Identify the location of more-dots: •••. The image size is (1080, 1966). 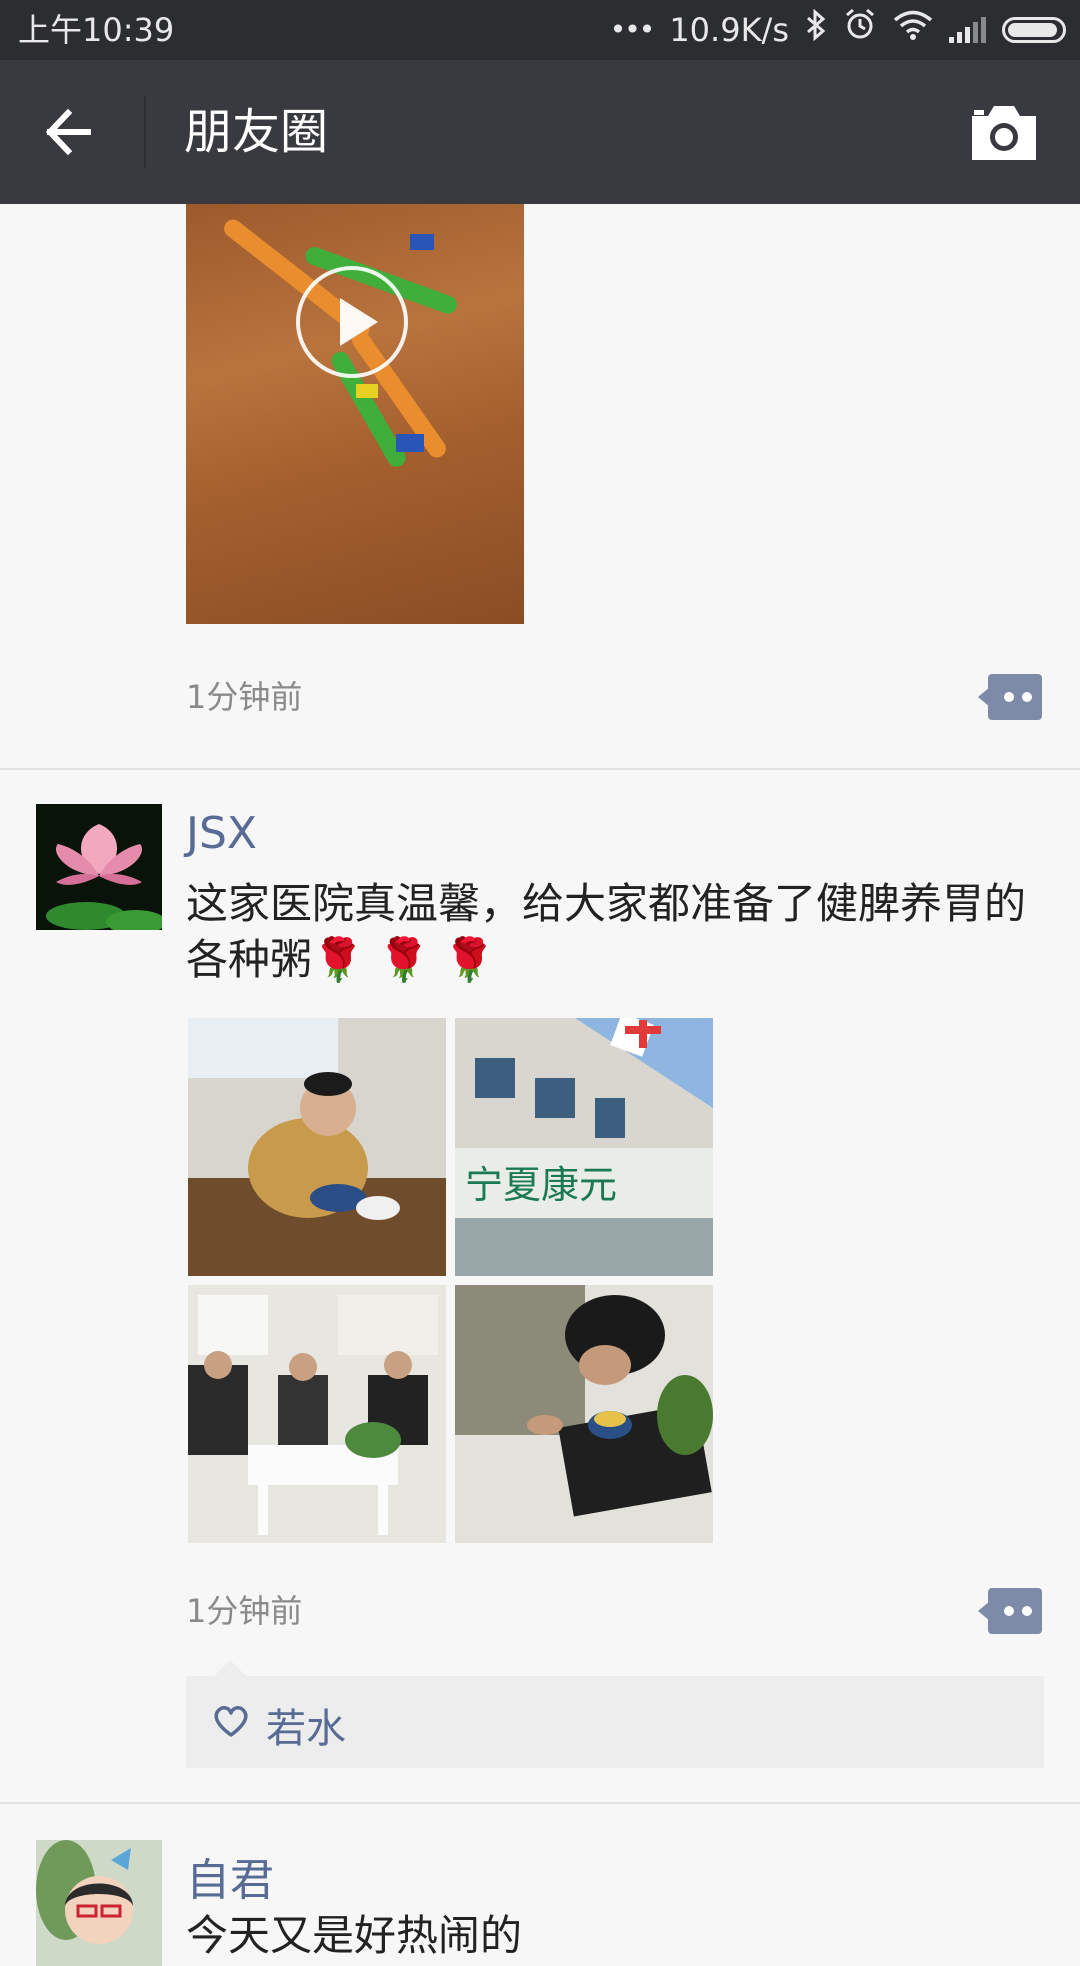
(632, 29).